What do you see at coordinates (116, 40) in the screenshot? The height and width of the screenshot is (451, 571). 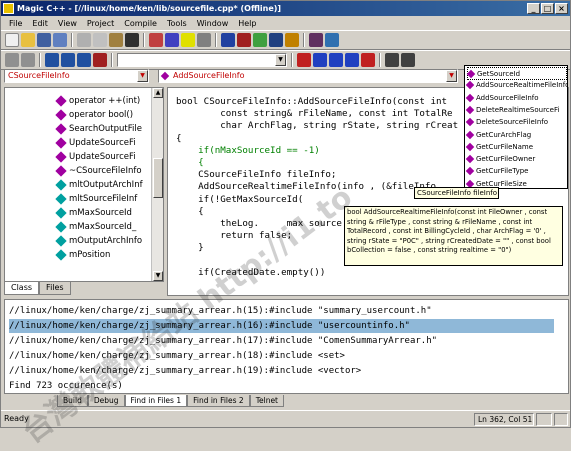 I see `paste-icon` at bounding box center [116, 40].